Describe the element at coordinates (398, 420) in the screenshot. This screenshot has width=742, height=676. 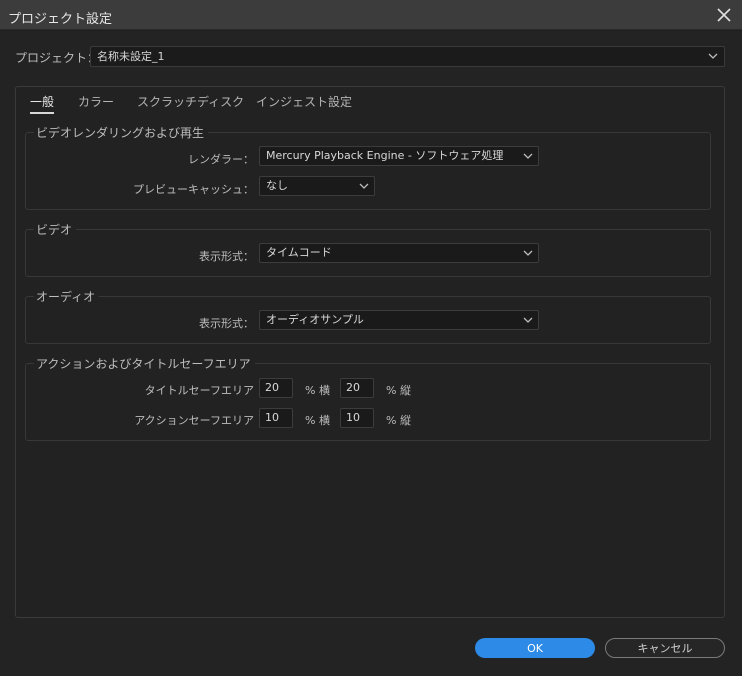
I see `action-safe-vertical-unit: % 縦` at that location.